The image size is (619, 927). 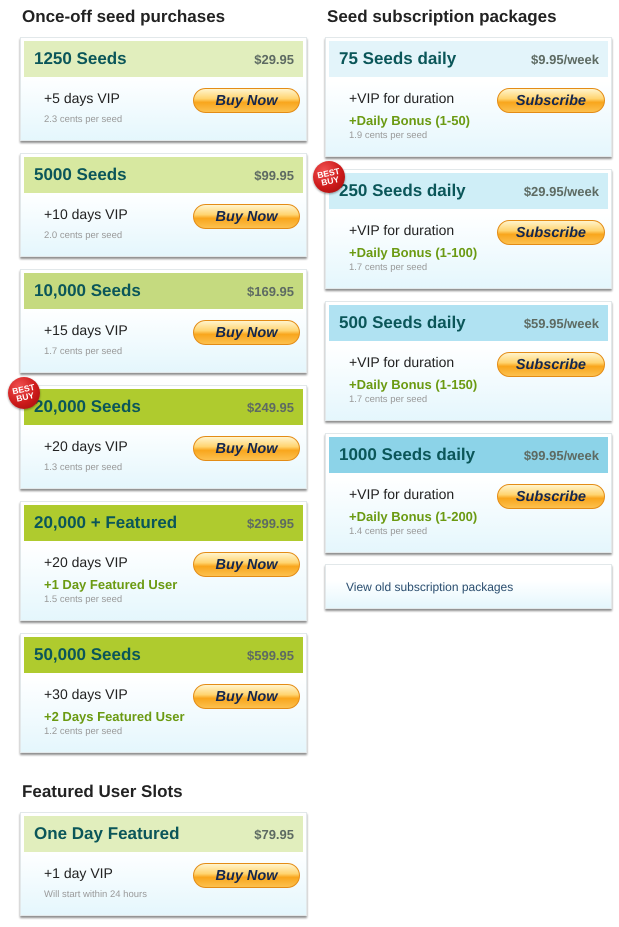 What do you see at coordinates (407, 455) in the screenshot?
I see `package-name: 1000 Seeds daily` at bounding box center [407, 455].